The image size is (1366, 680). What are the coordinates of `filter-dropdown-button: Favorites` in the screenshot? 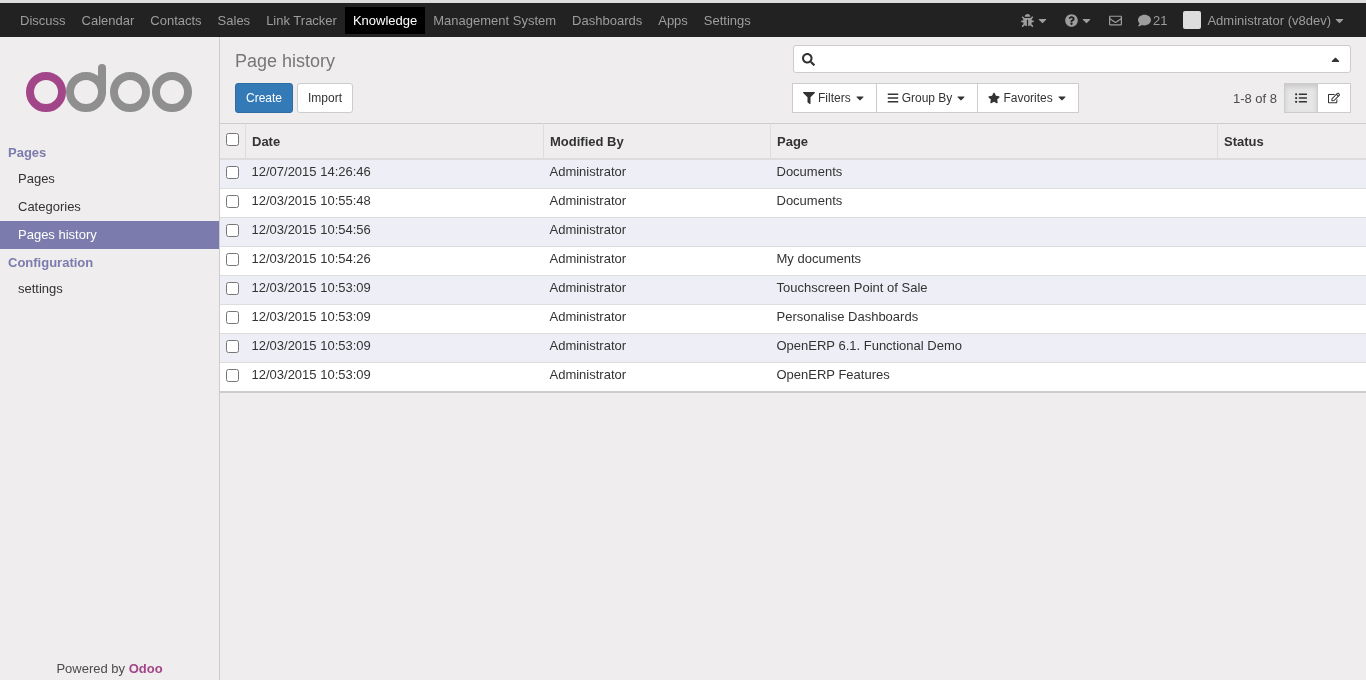 It's located at (1028, 98).